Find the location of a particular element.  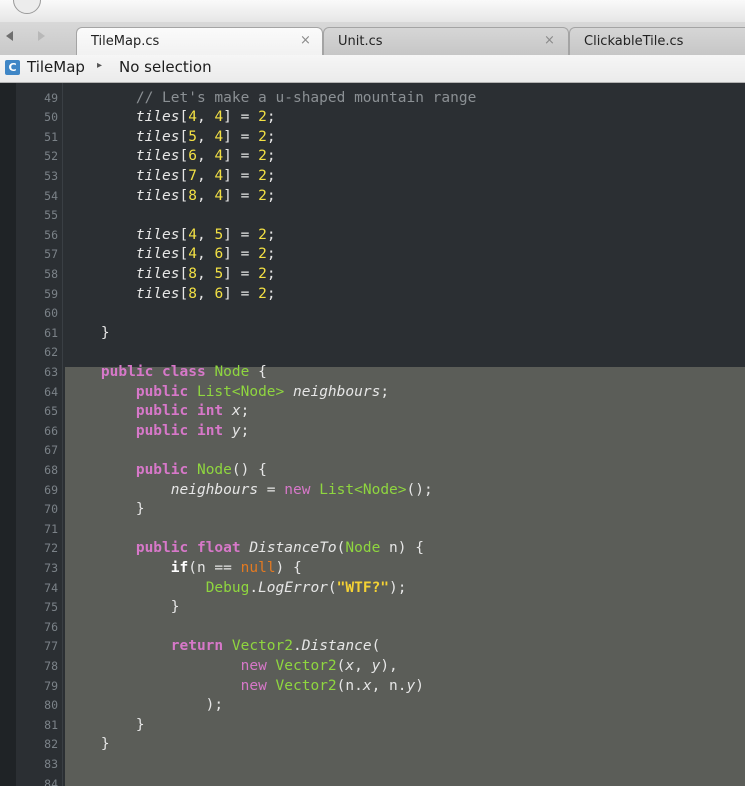

code-line: 59 tiles[8, 6] = 2; is located at coordinates (372, 294).